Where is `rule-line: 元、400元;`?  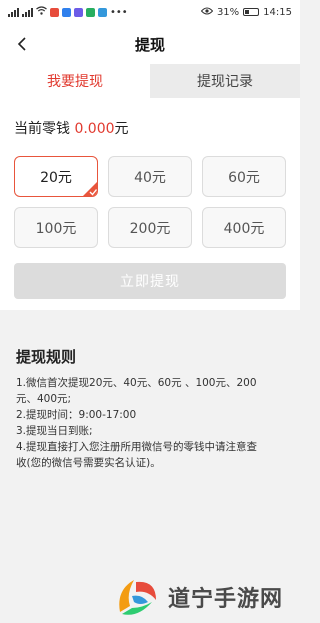 rule-line: 元、400元; is located at coordinates (44, 399).